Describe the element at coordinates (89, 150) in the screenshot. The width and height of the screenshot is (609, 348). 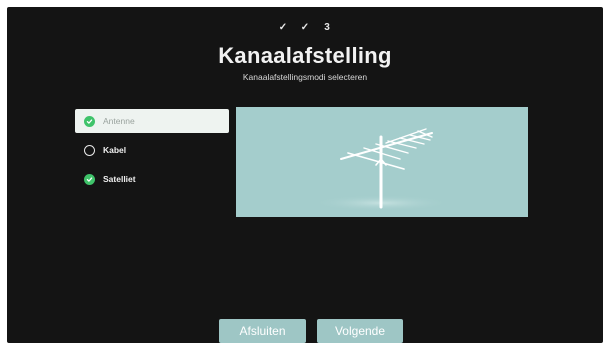
I see `empty-circle-icon` at that location.